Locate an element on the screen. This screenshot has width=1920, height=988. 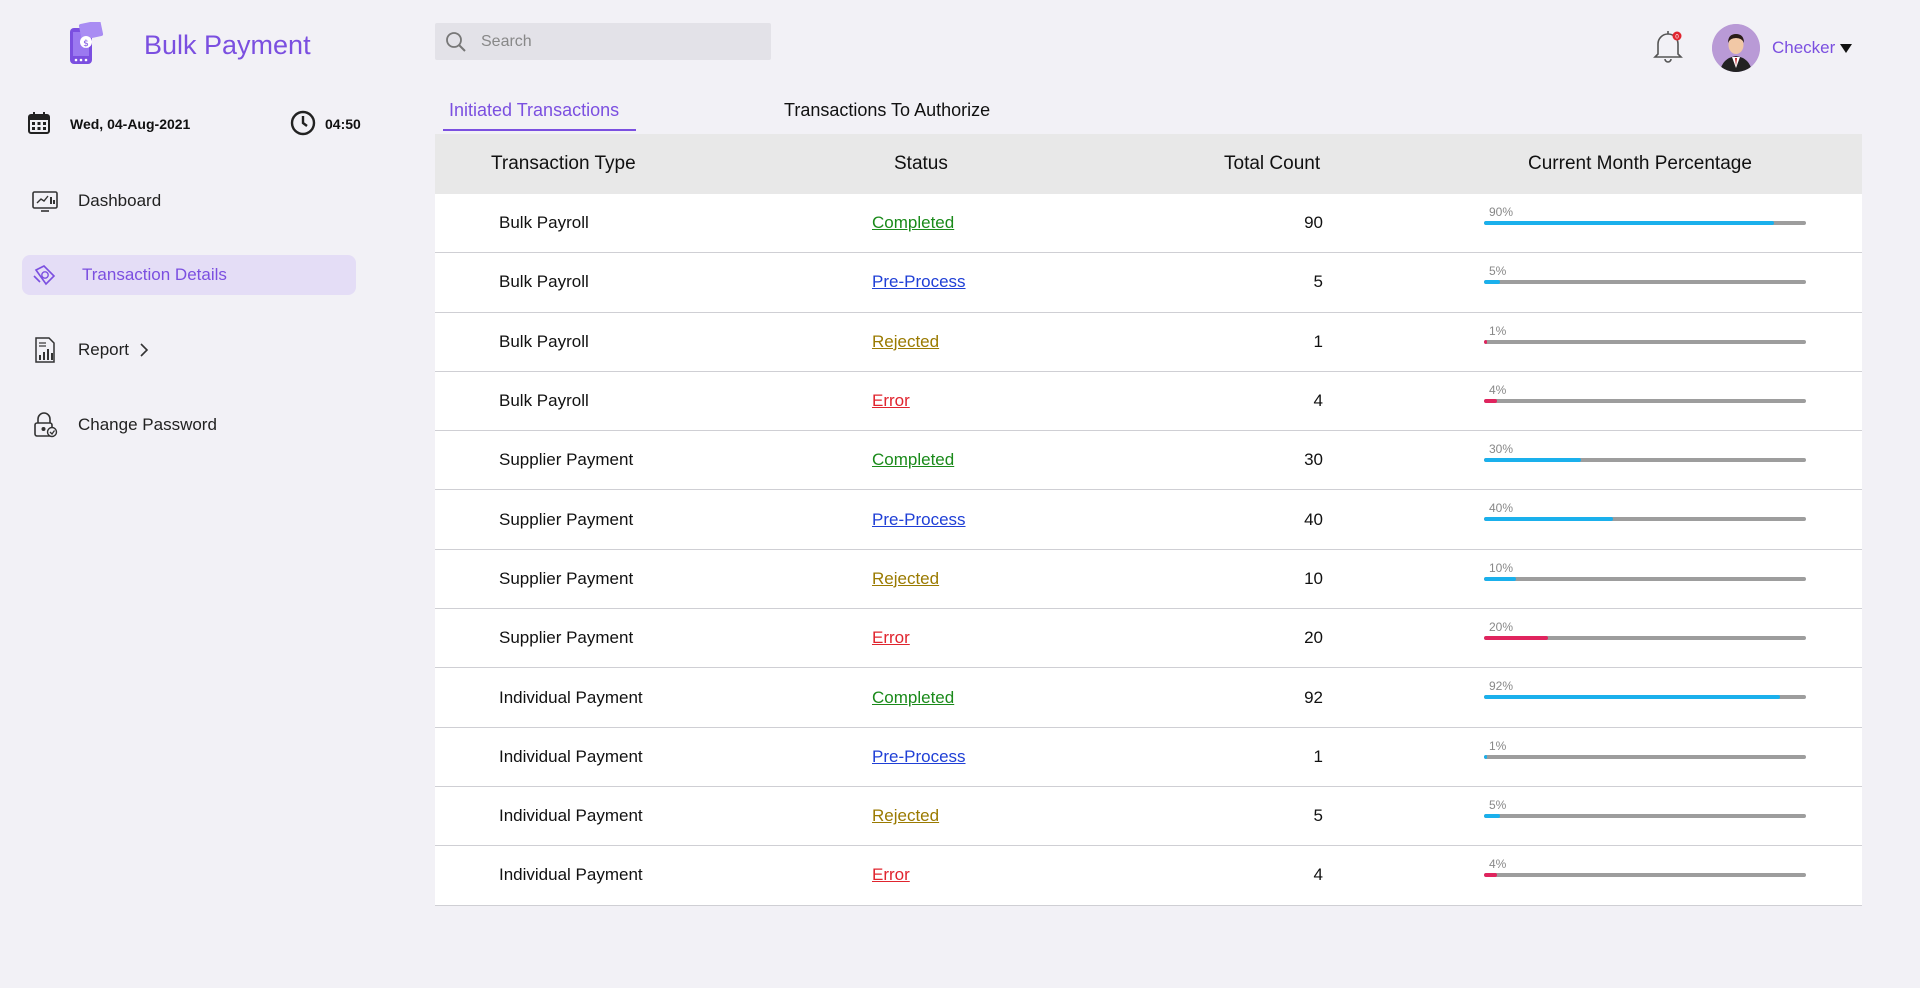
sidebar-item-label: Change Password is located at coordinates (147, 424).